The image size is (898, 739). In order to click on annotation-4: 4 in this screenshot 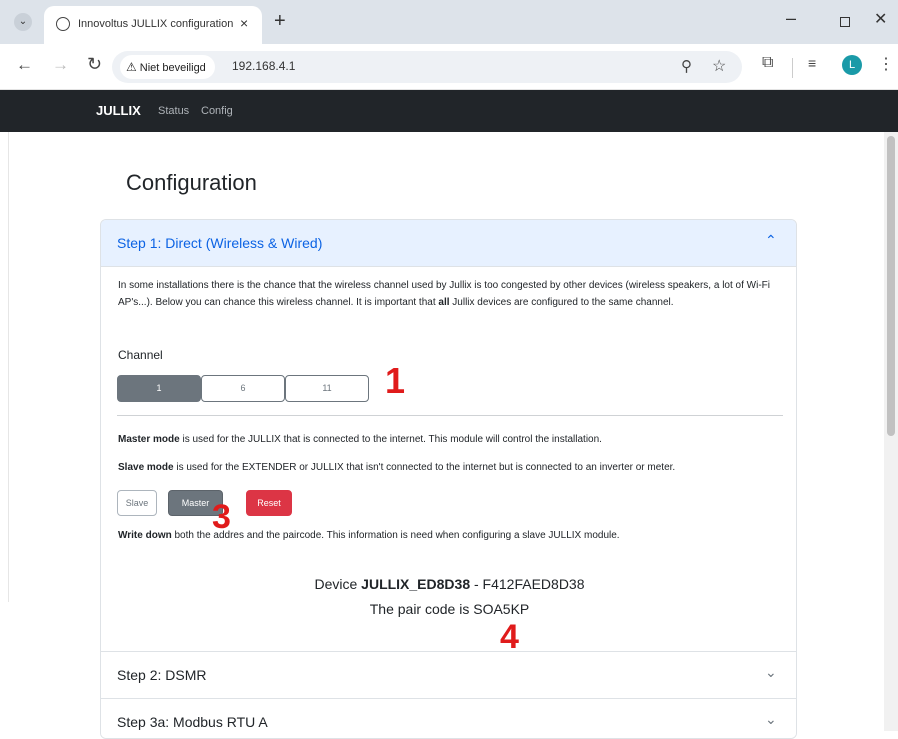, I will do `click(509, 637)`.